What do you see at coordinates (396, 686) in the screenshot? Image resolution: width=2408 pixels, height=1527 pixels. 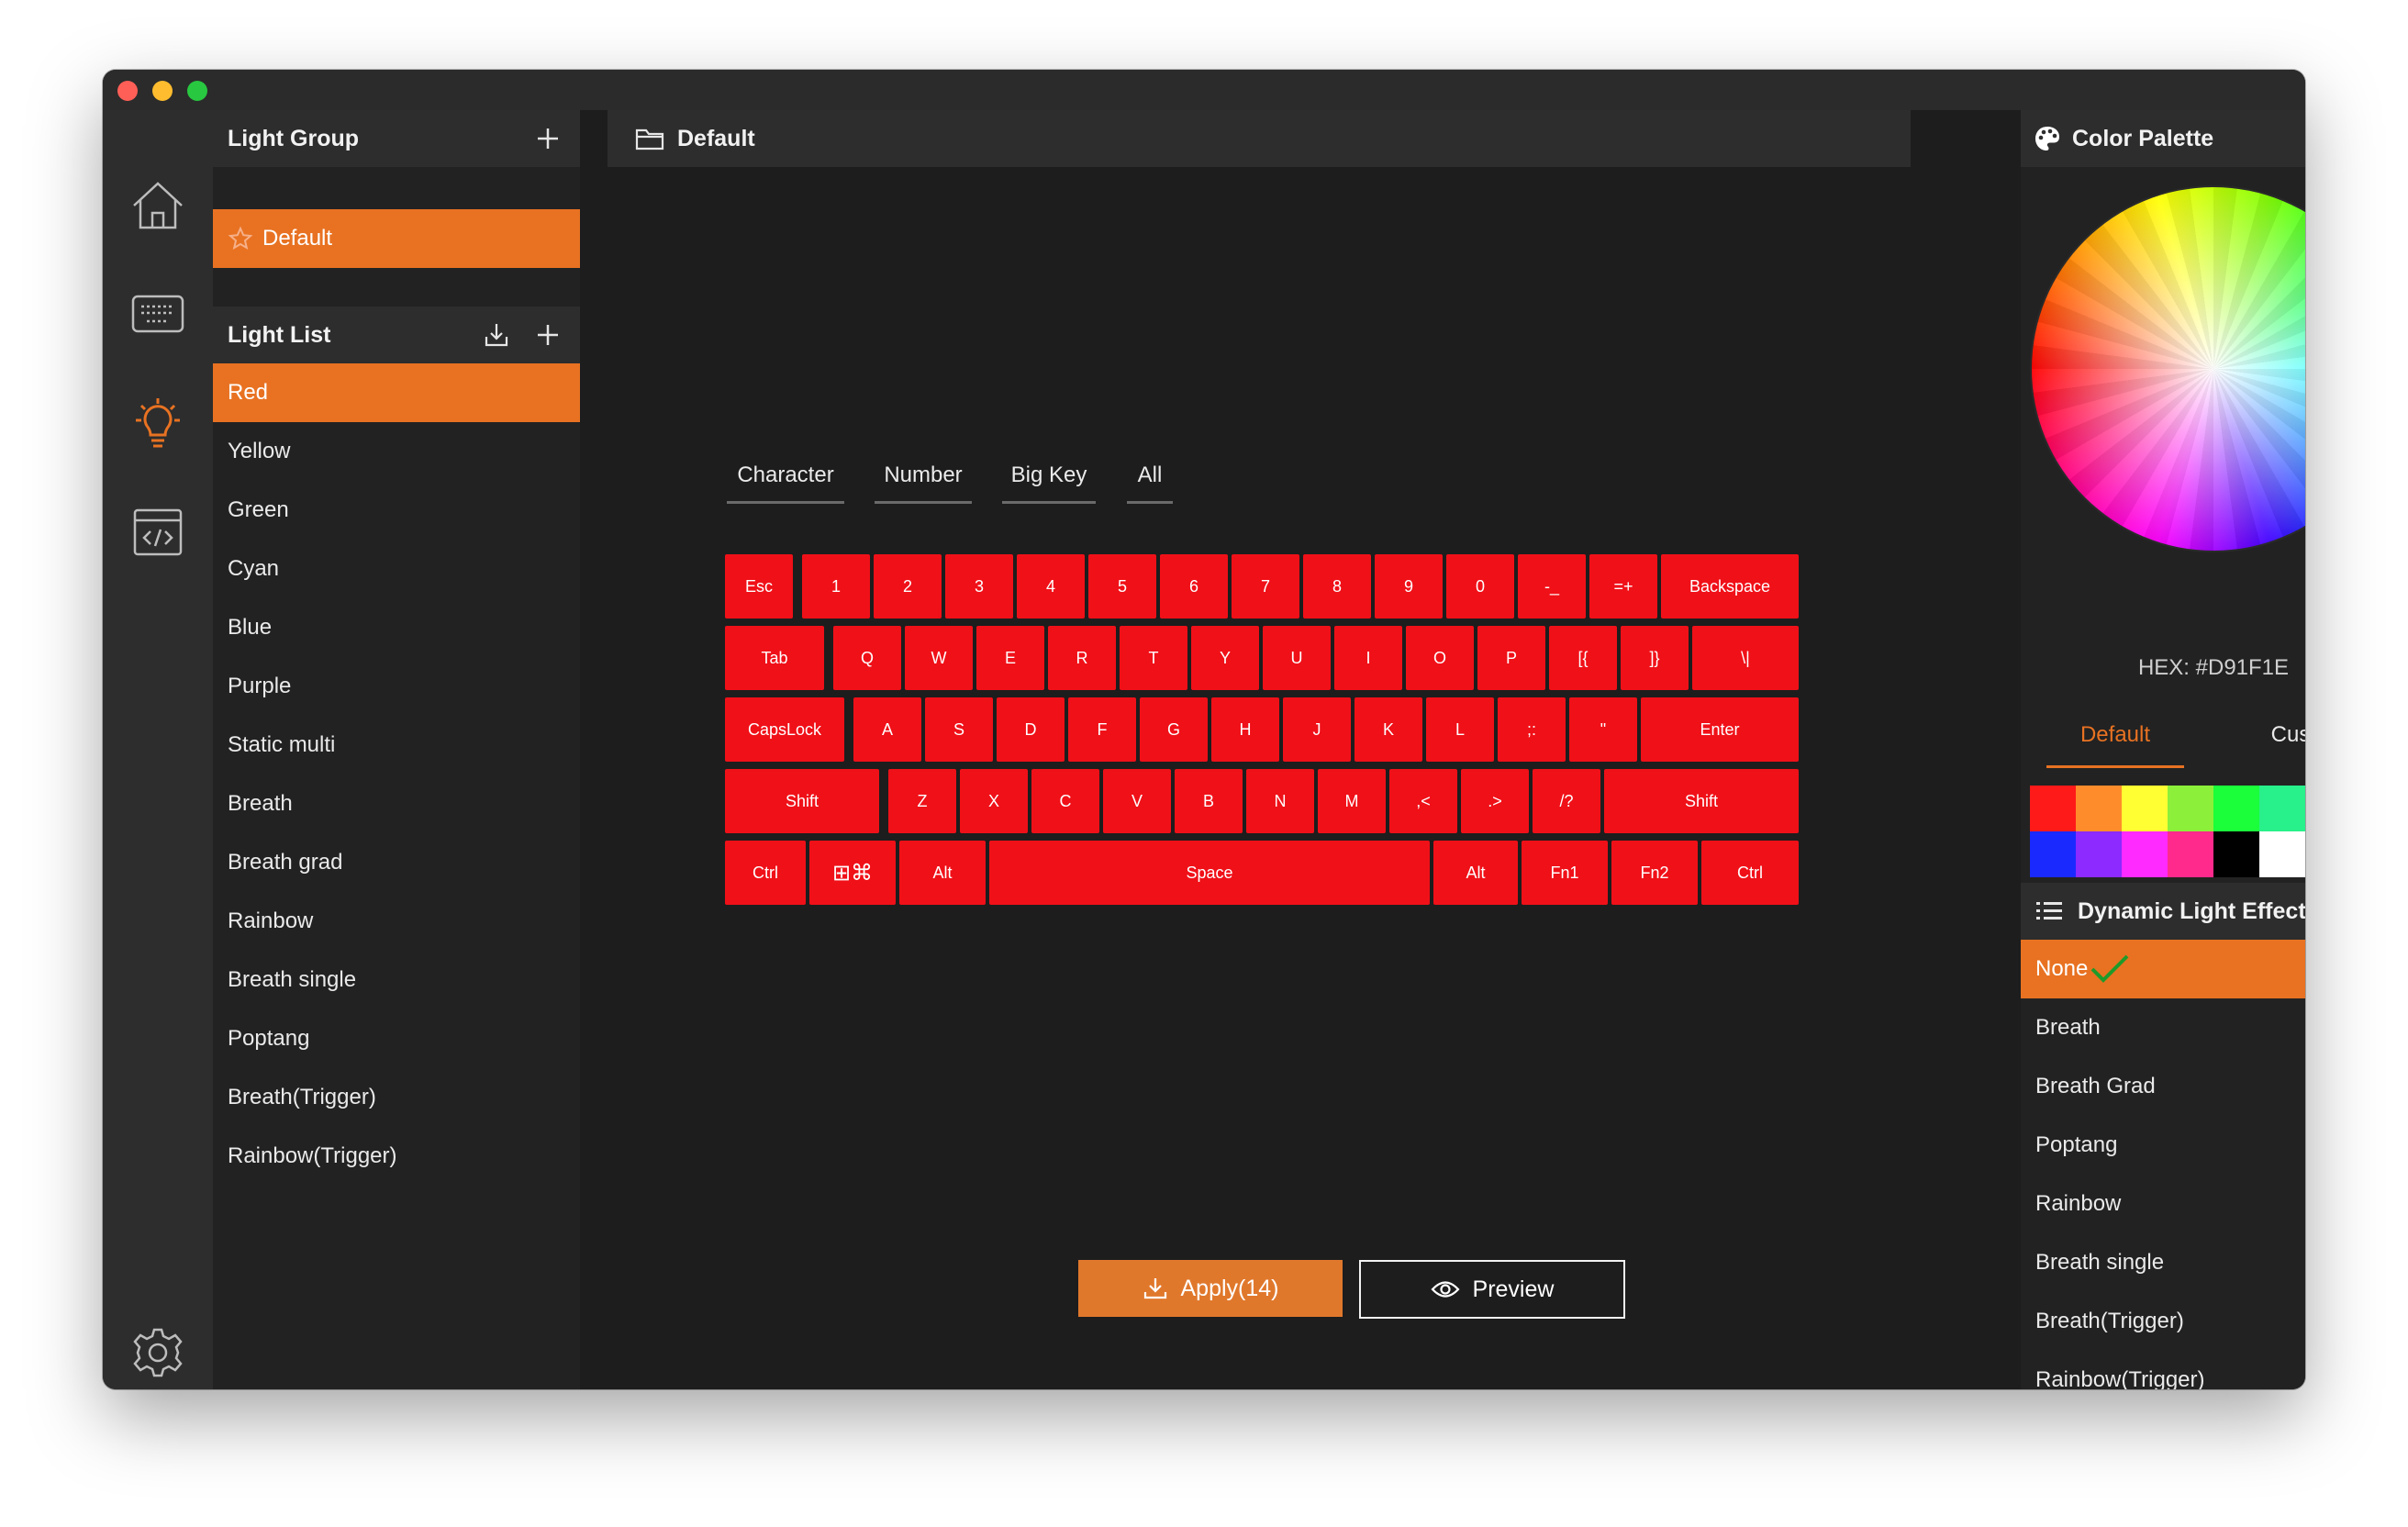 I see `light-item-purple: Purple` at bounding box center [396, 686].